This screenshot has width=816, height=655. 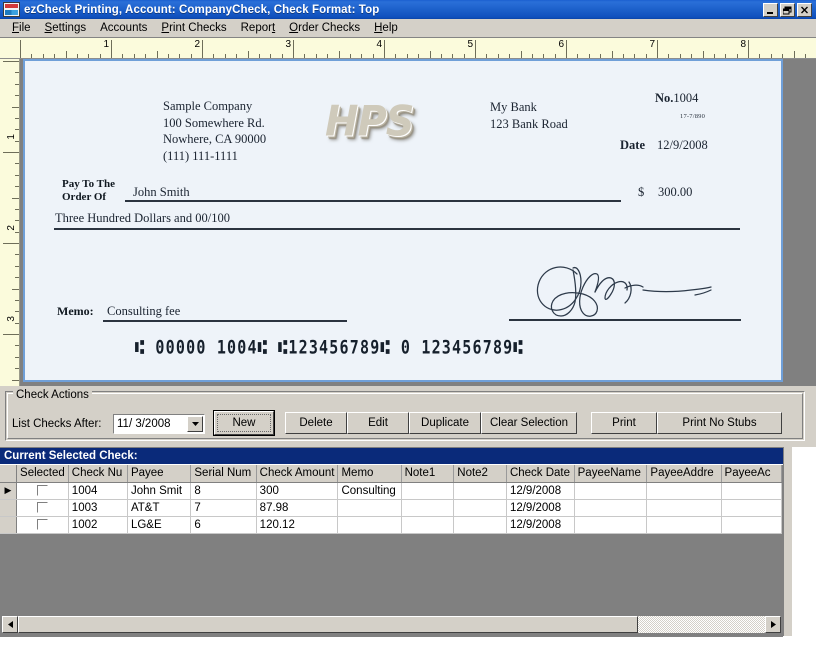 I want to click on scroll-right-icon, so click(x=773, y=624).